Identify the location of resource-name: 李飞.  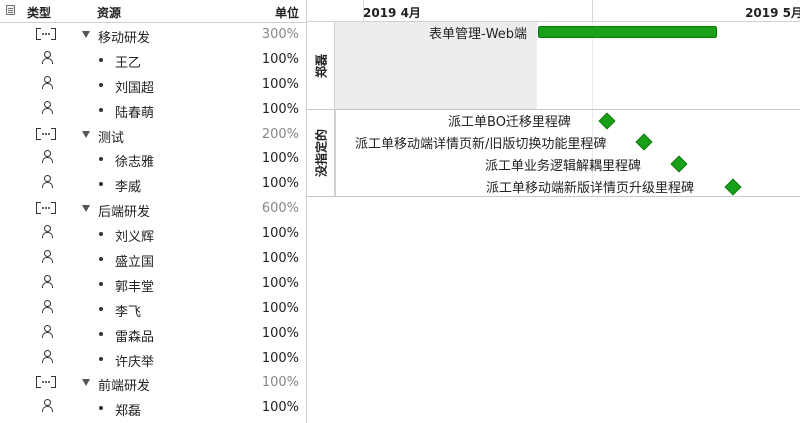
(128, 312).